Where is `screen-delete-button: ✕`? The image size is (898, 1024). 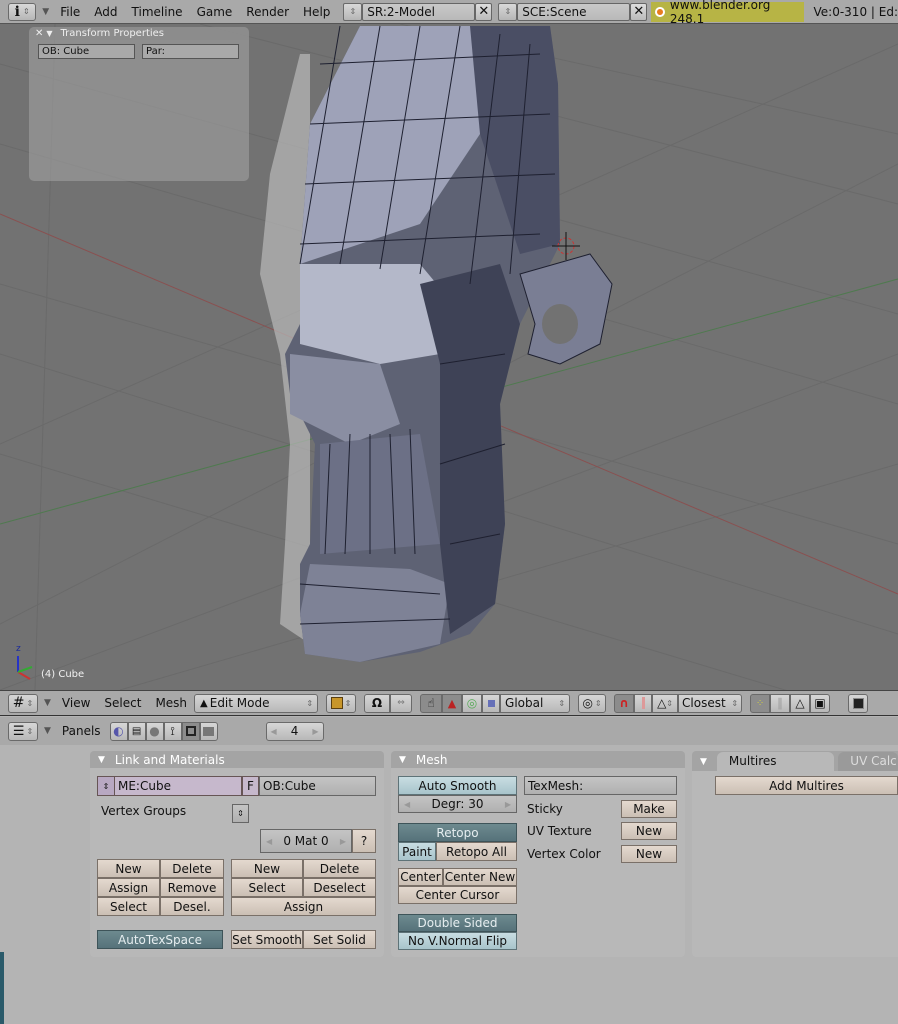 screen-delete-button: ✕ is located at coordinates (484, 11).